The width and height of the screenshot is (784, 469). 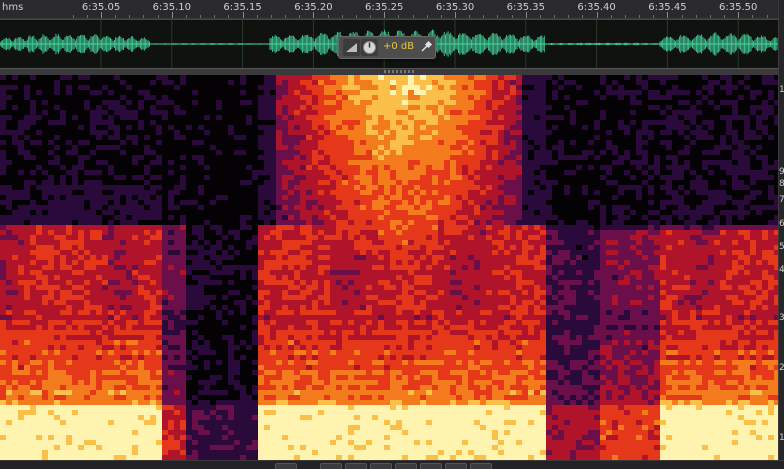 What do you see at coordinates (369, 47) in the screenshot?
I see `gain-knob-icon` at bounding box center [369, 47].